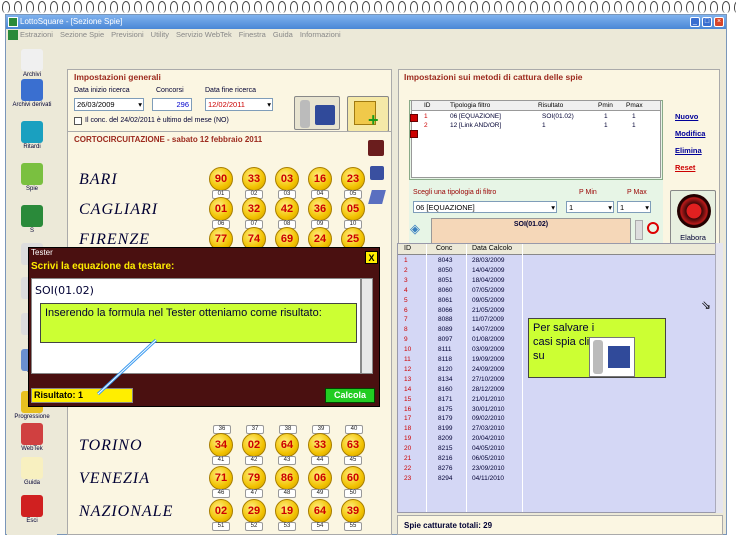  I want to click on methods-row: 2 12 [Link AND/OR] 1 1 1, so click(536, 126).